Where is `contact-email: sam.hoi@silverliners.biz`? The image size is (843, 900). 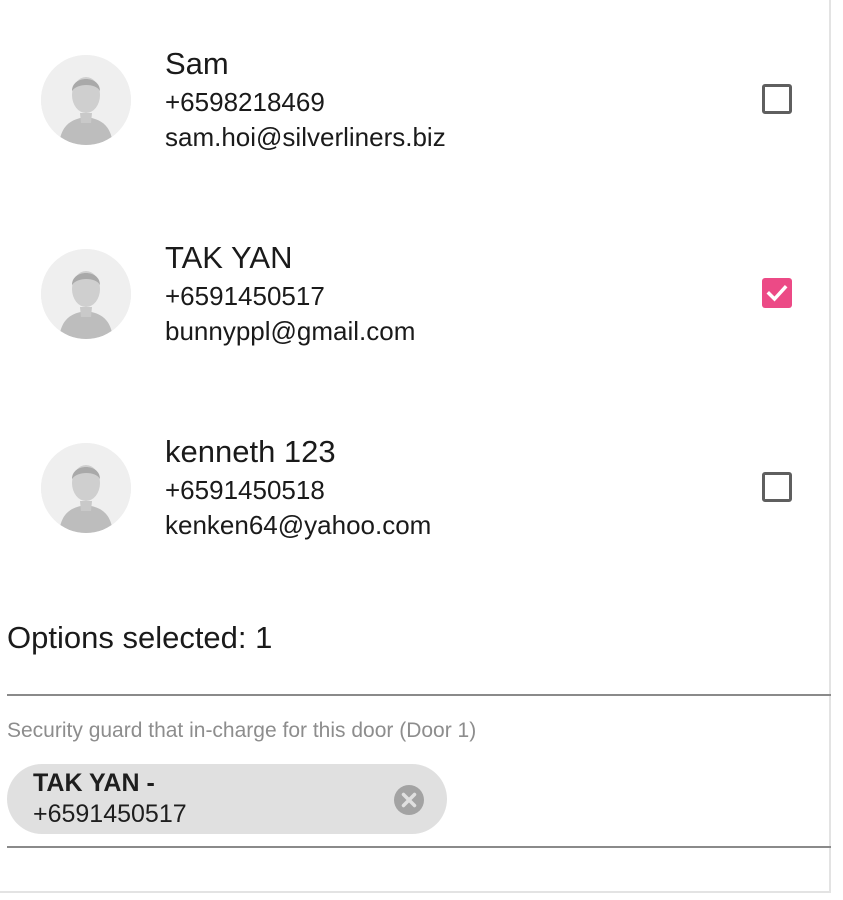 contact-email: sam.hoi@silverliners.biz is located at coordinates (305, 137).